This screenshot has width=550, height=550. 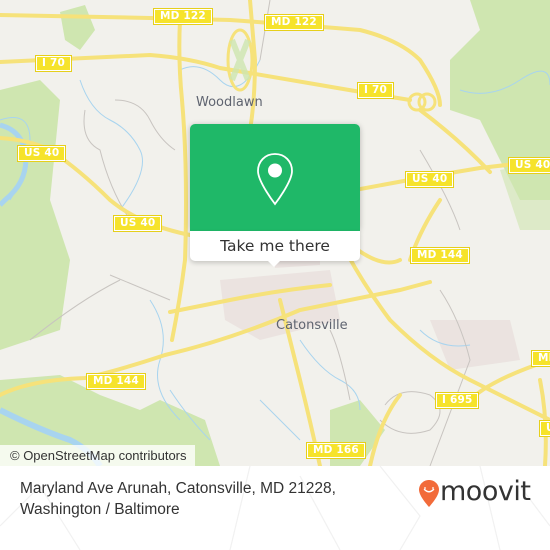 What do you see at coordinates (312, 325) in the screenshot?
I see `place-label-catonsville: Catonsville` at bounding box center [312, 325].